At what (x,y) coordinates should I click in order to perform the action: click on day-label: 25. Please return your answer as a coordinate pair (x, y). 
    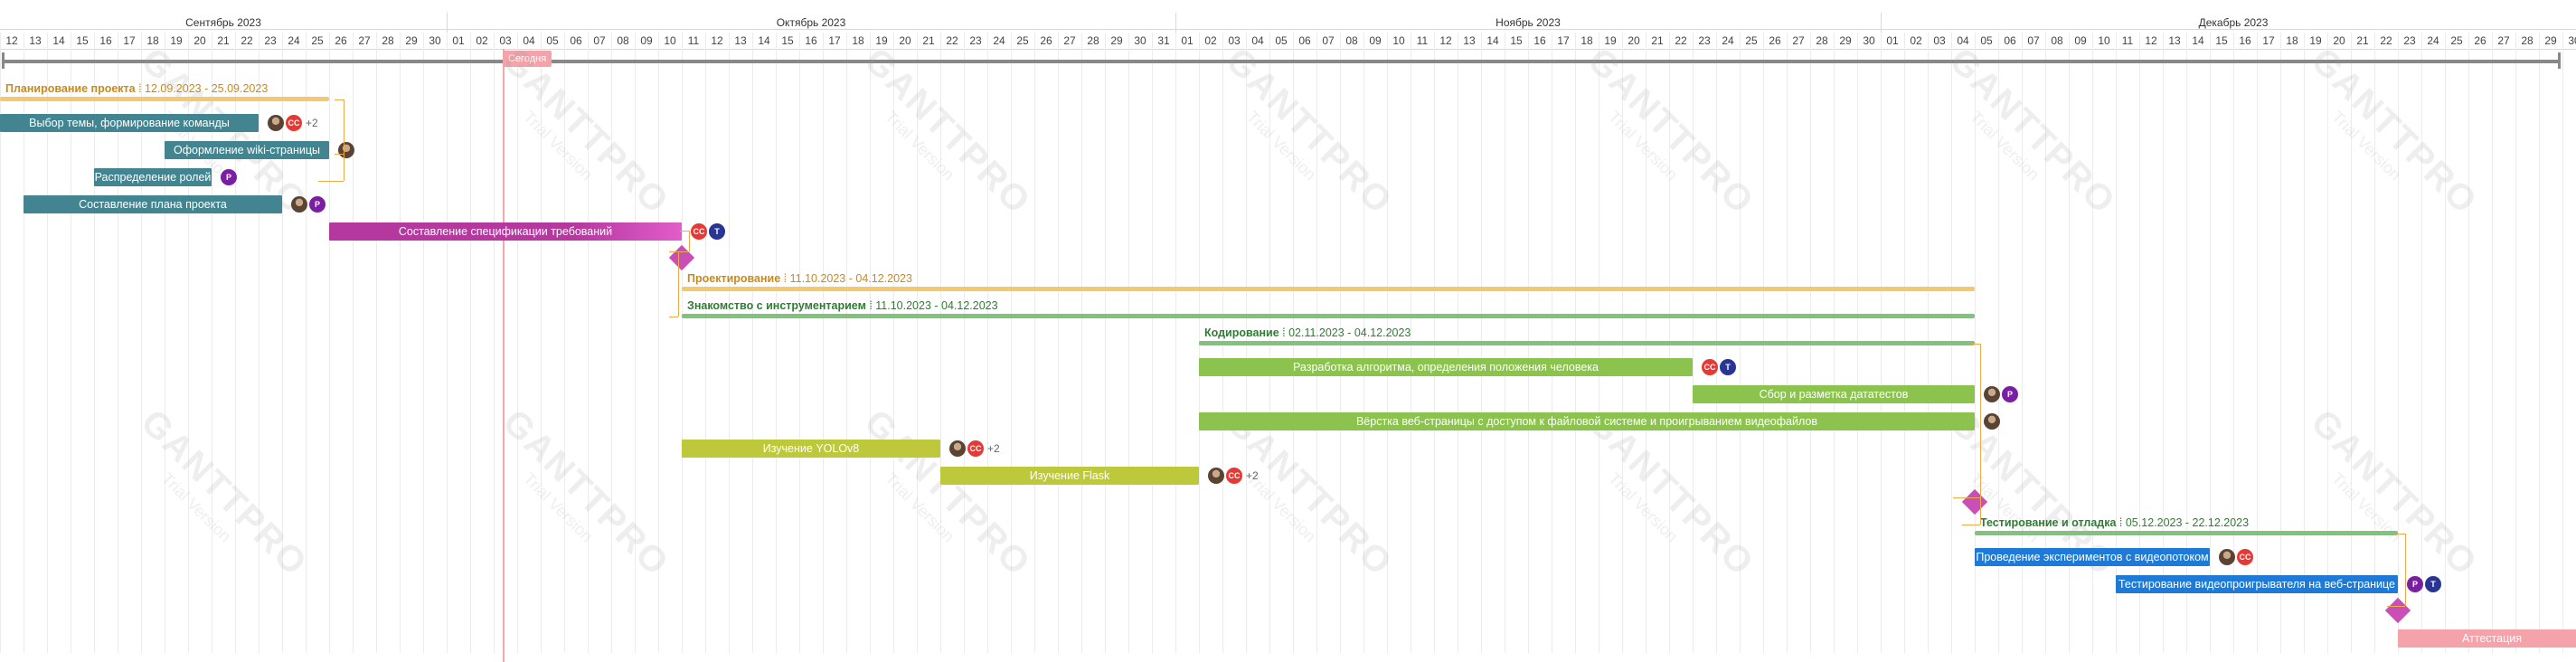
    Looking at the image, I should click on (1751, 40).